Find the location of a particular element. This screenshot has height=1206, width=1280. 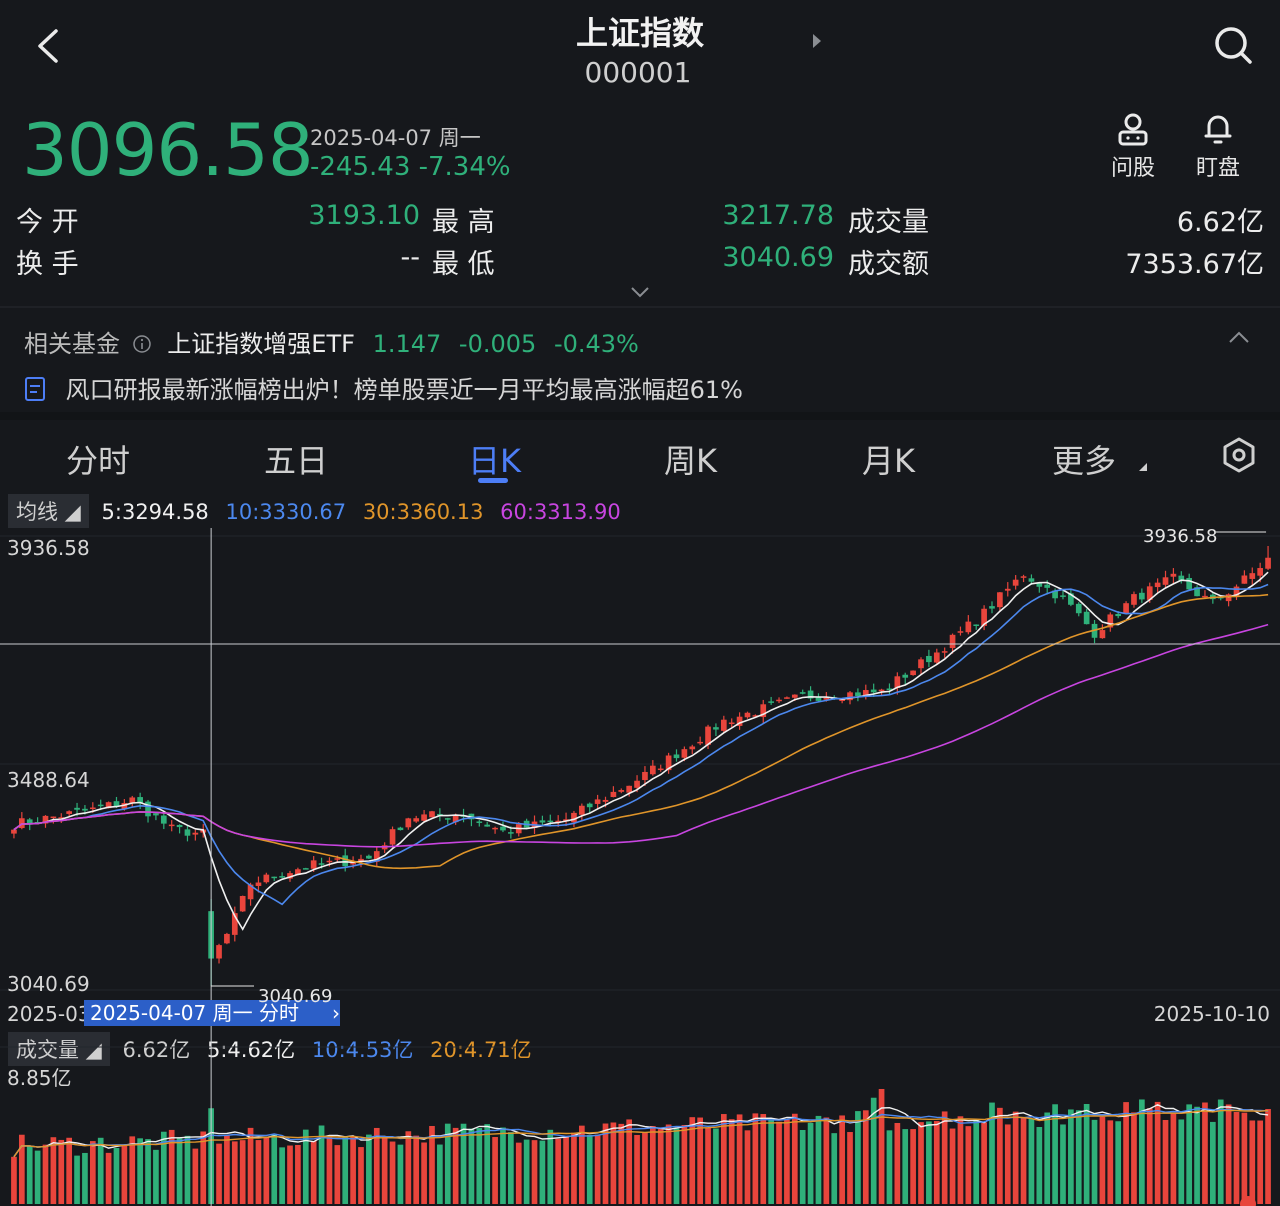

tab-intraday: 分时 is located at coordinates (98, 459).